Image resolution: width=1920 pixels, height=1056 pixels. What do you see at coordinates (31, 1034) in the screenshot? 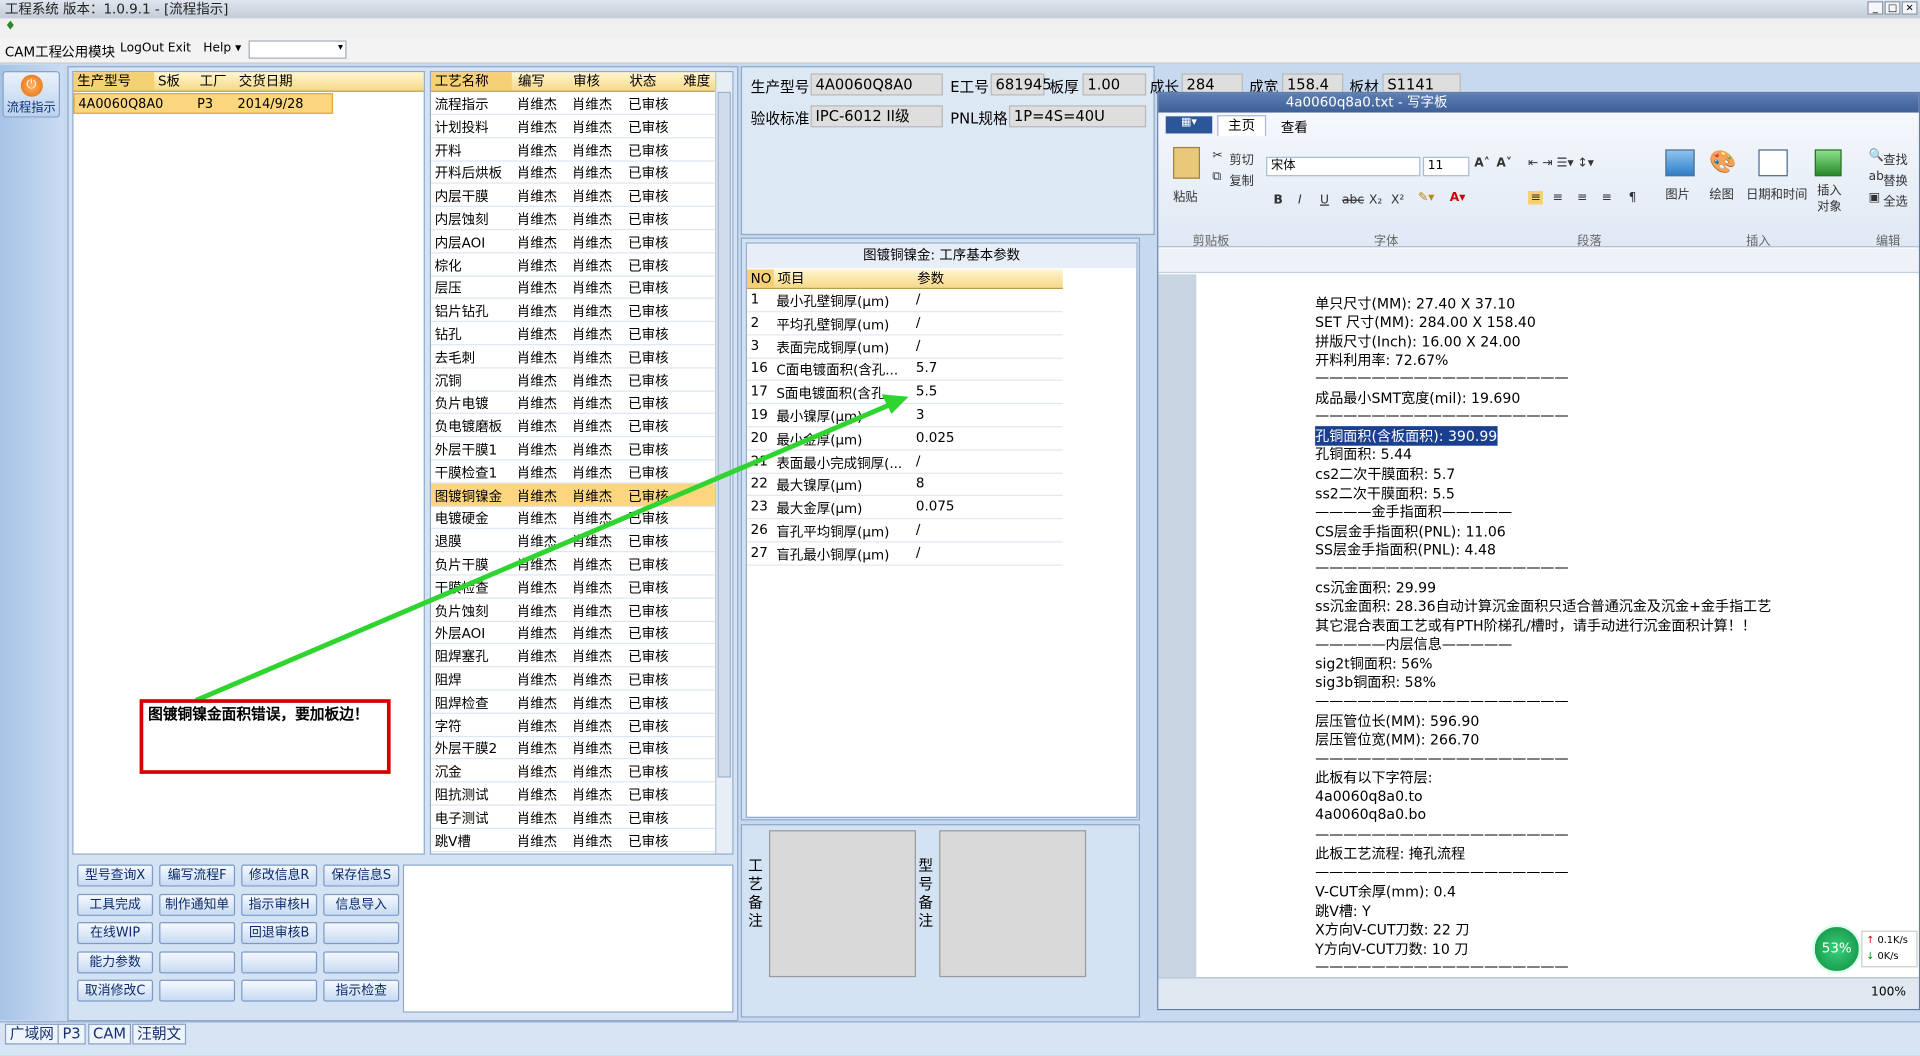
I see `status-network: 广域网` at bounding box center [31, 1034].